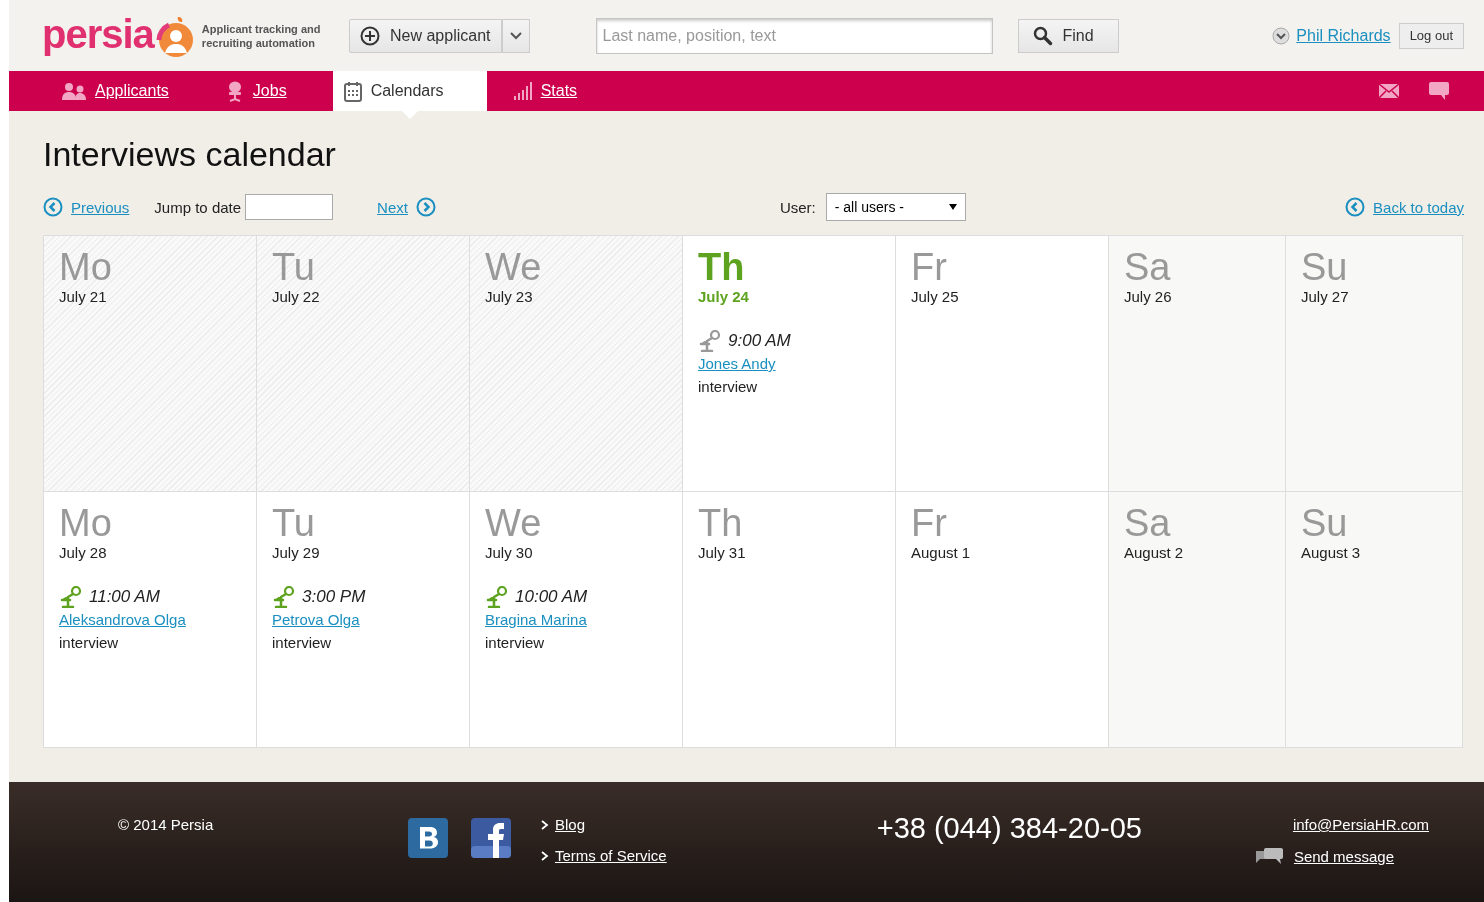 This screenshot has width=1484, height=902. I want to click on copyright: © 2014 Persia, so click(166, 824).